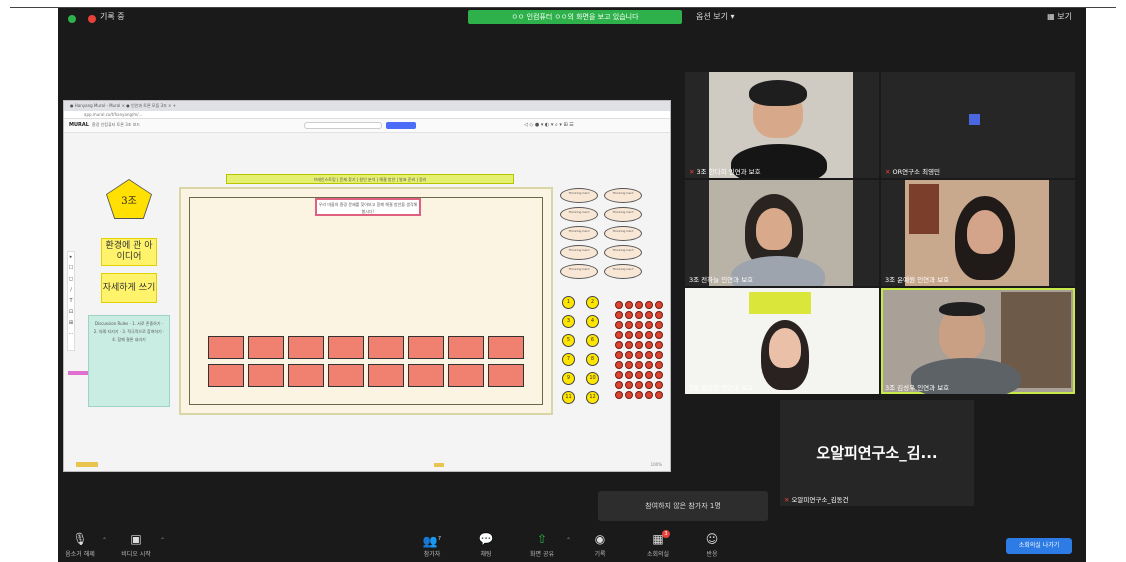 The height and width of the screenshot is (562, 1126). Describe the element at coordinates (568, 359) in the screenshot. I see `yellow-token: 7` at that location.